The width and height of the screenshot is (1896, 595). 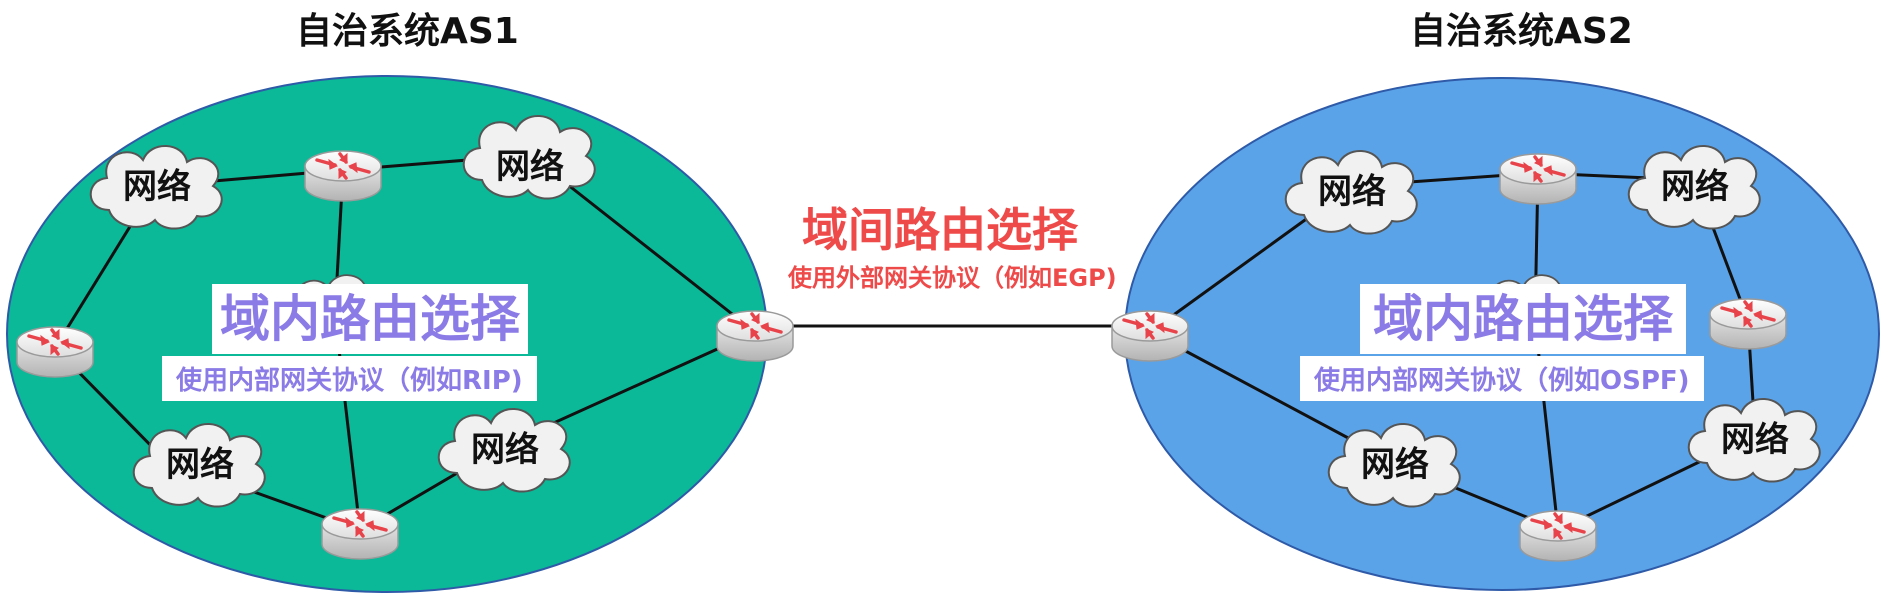 What do you see at coordinates (1521, 31) in the screenshot?
I see `as2-title: 自治系统AS2` at bounding box center [1521, 31].